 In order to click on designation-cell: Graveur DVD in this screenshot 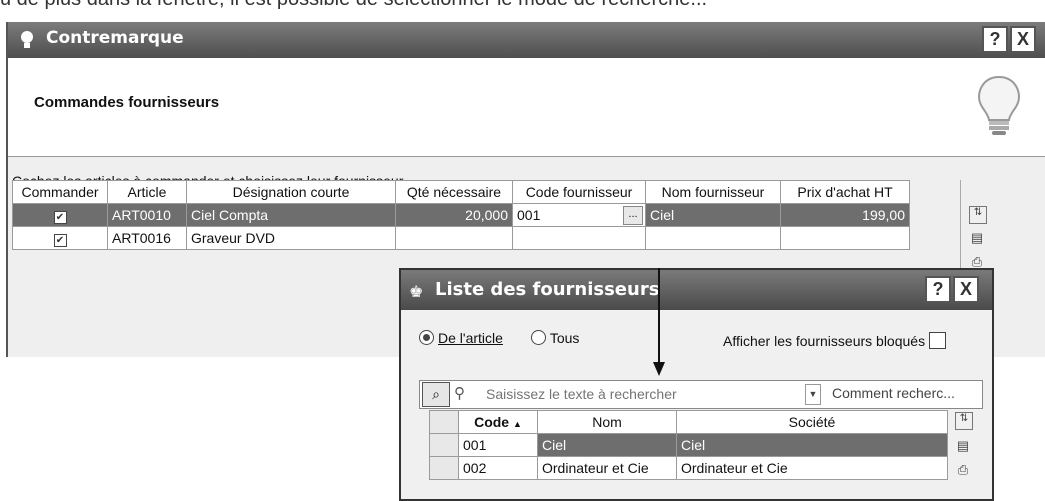, I will do `click(291, 238)`.